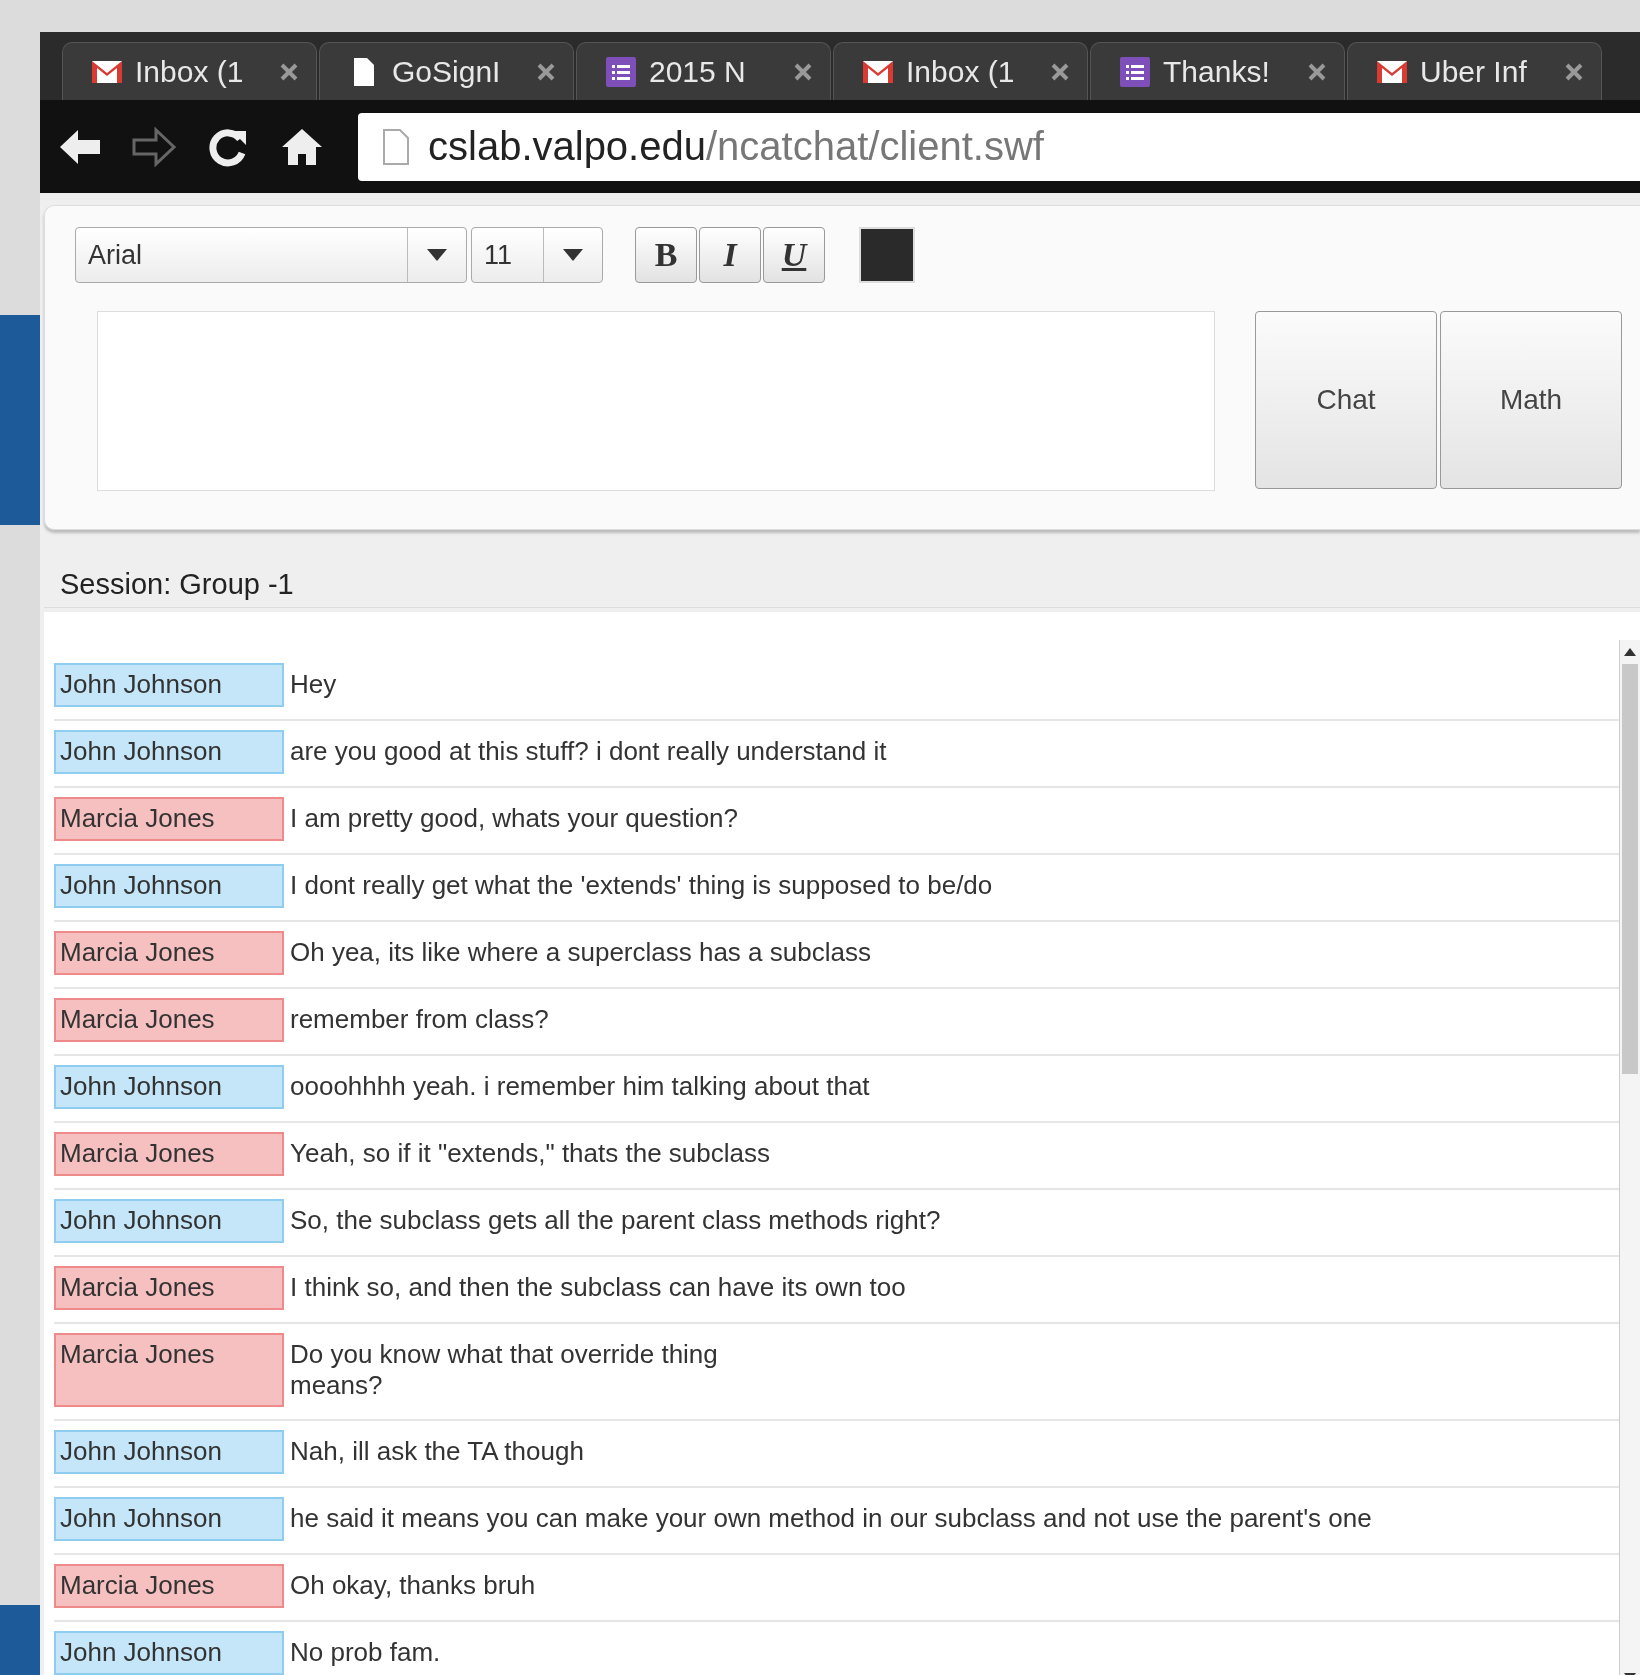 This screenshot has width=1640, height=1675. Describe the element at coordinates (588, 751) in the screenshot. I see `message-text: are you good at this stuff? i dont really understand it` at that location.